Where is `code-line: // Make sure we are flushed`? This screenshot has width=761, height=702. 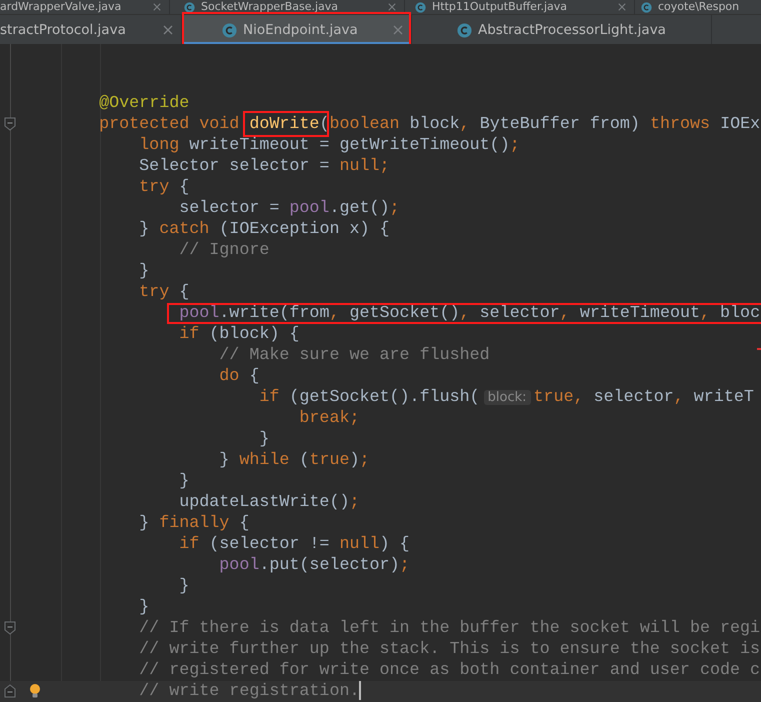 code-line: // Make sure we are flushed is located at coordinates (354, 355).